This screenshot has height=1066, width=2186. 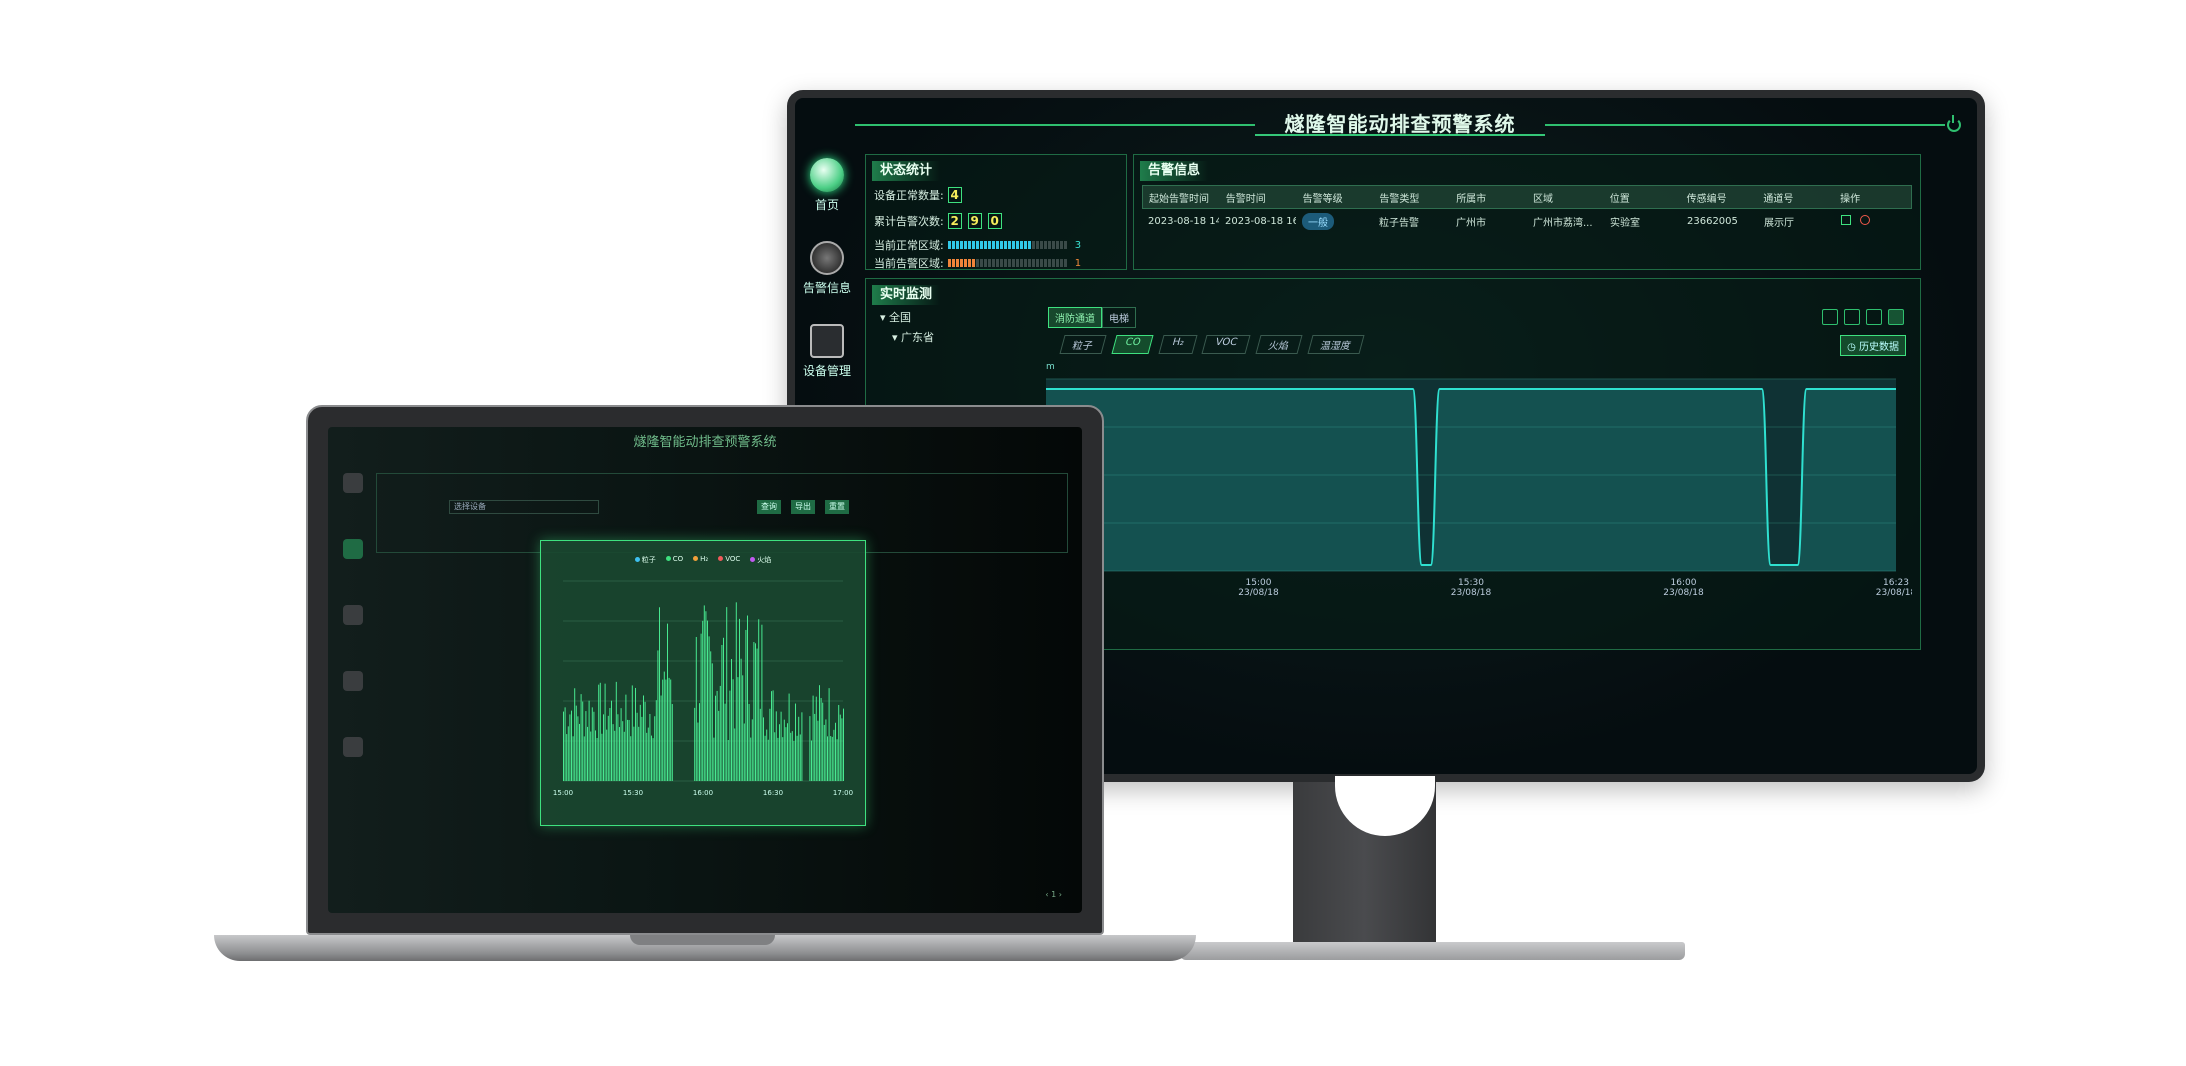 I want to click on cell-type: 粒子告警, so click(x=1399, y=223).